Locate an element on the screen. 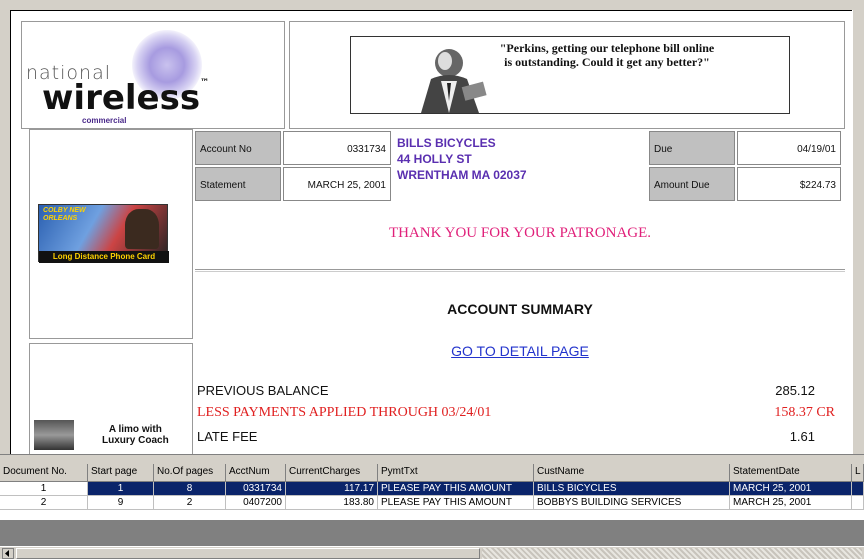 The image size is (864, 559). limo-caption-line-2: Luxury Coach is located at coordinates (135, 440).